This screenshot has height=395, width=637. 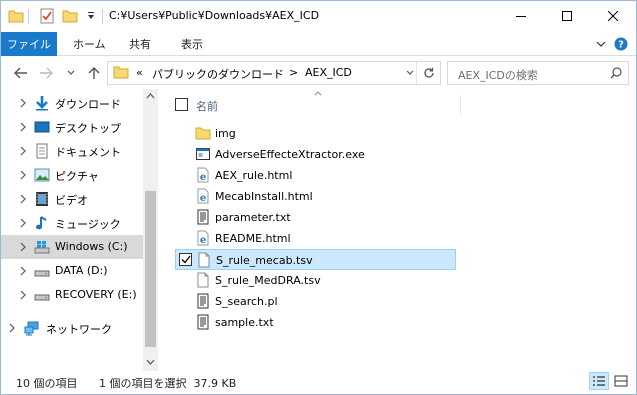 I want to click on nav-item-music: ミュージック, so click(x=72, y=223).